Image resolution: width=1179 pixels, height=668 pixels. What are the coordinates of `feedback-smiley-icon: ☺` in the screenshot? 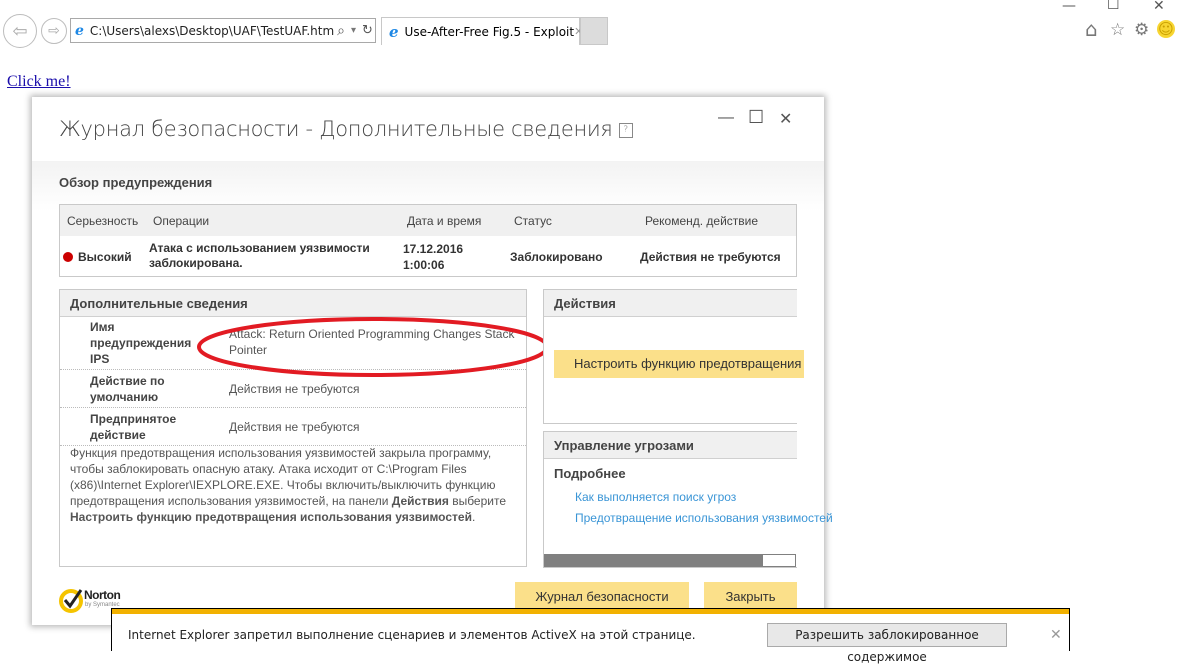 It's located at (1166, 29).